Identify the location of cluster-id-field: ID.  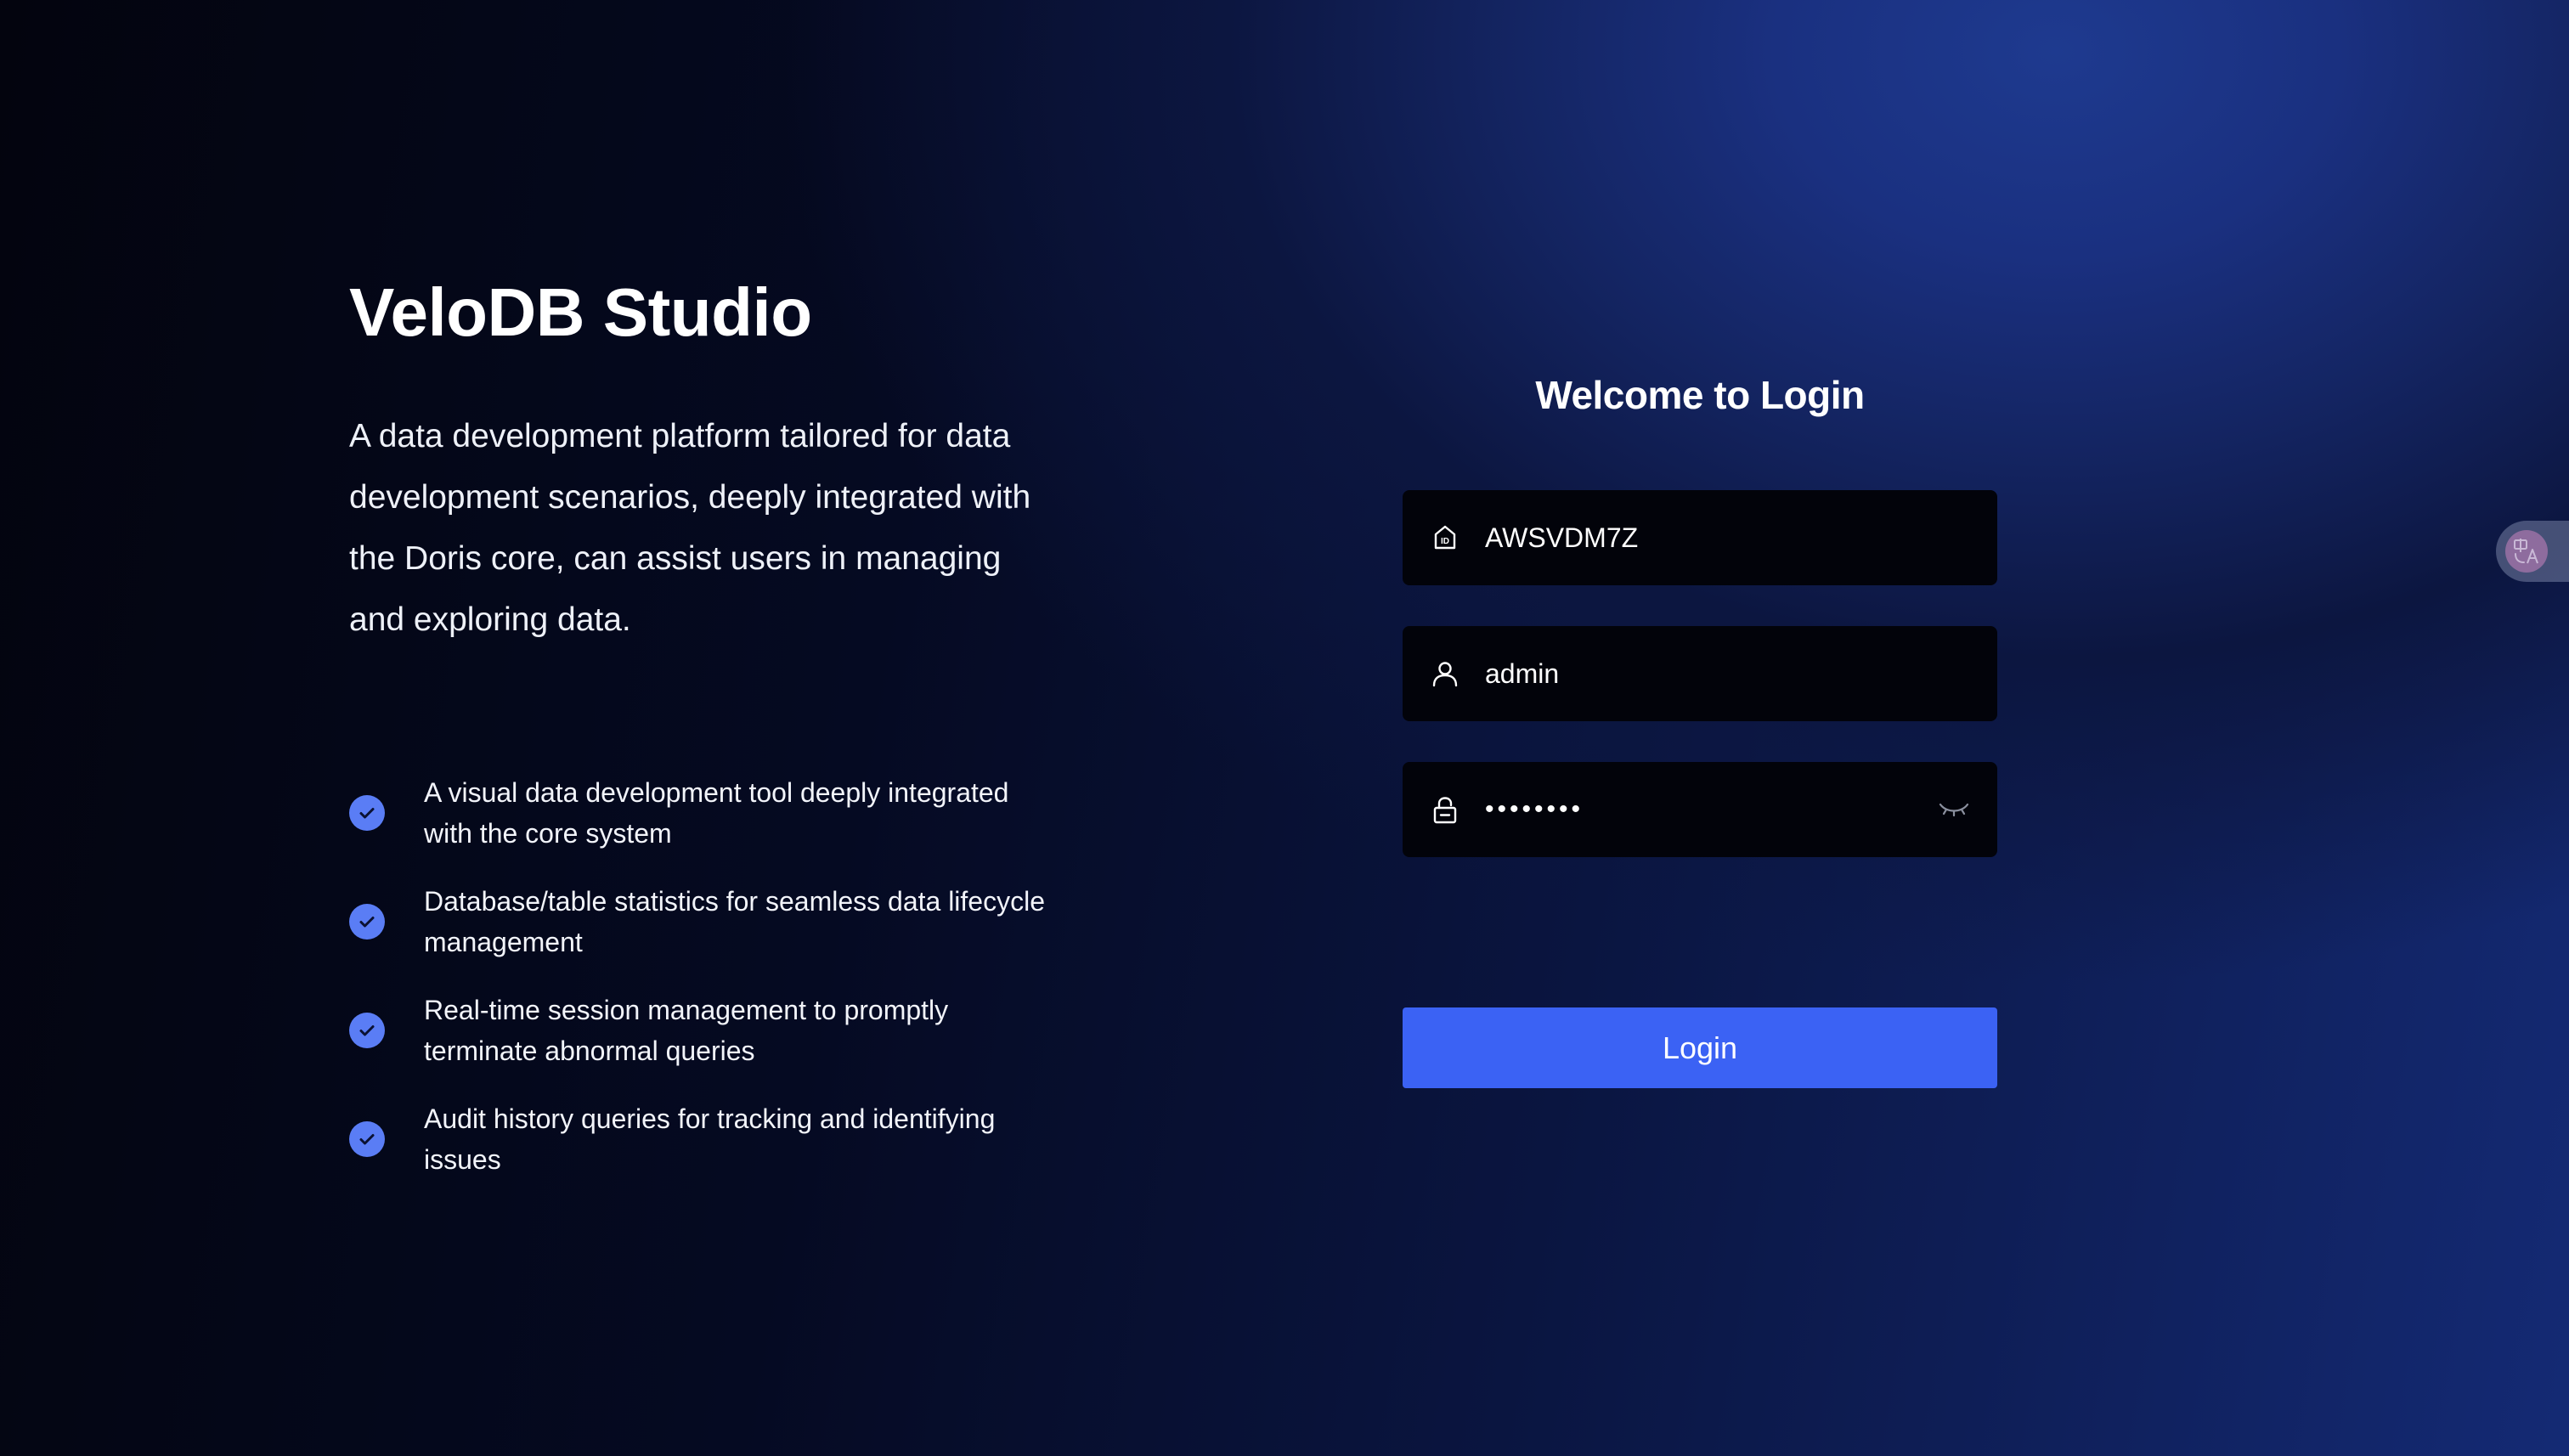
(1700, 537).